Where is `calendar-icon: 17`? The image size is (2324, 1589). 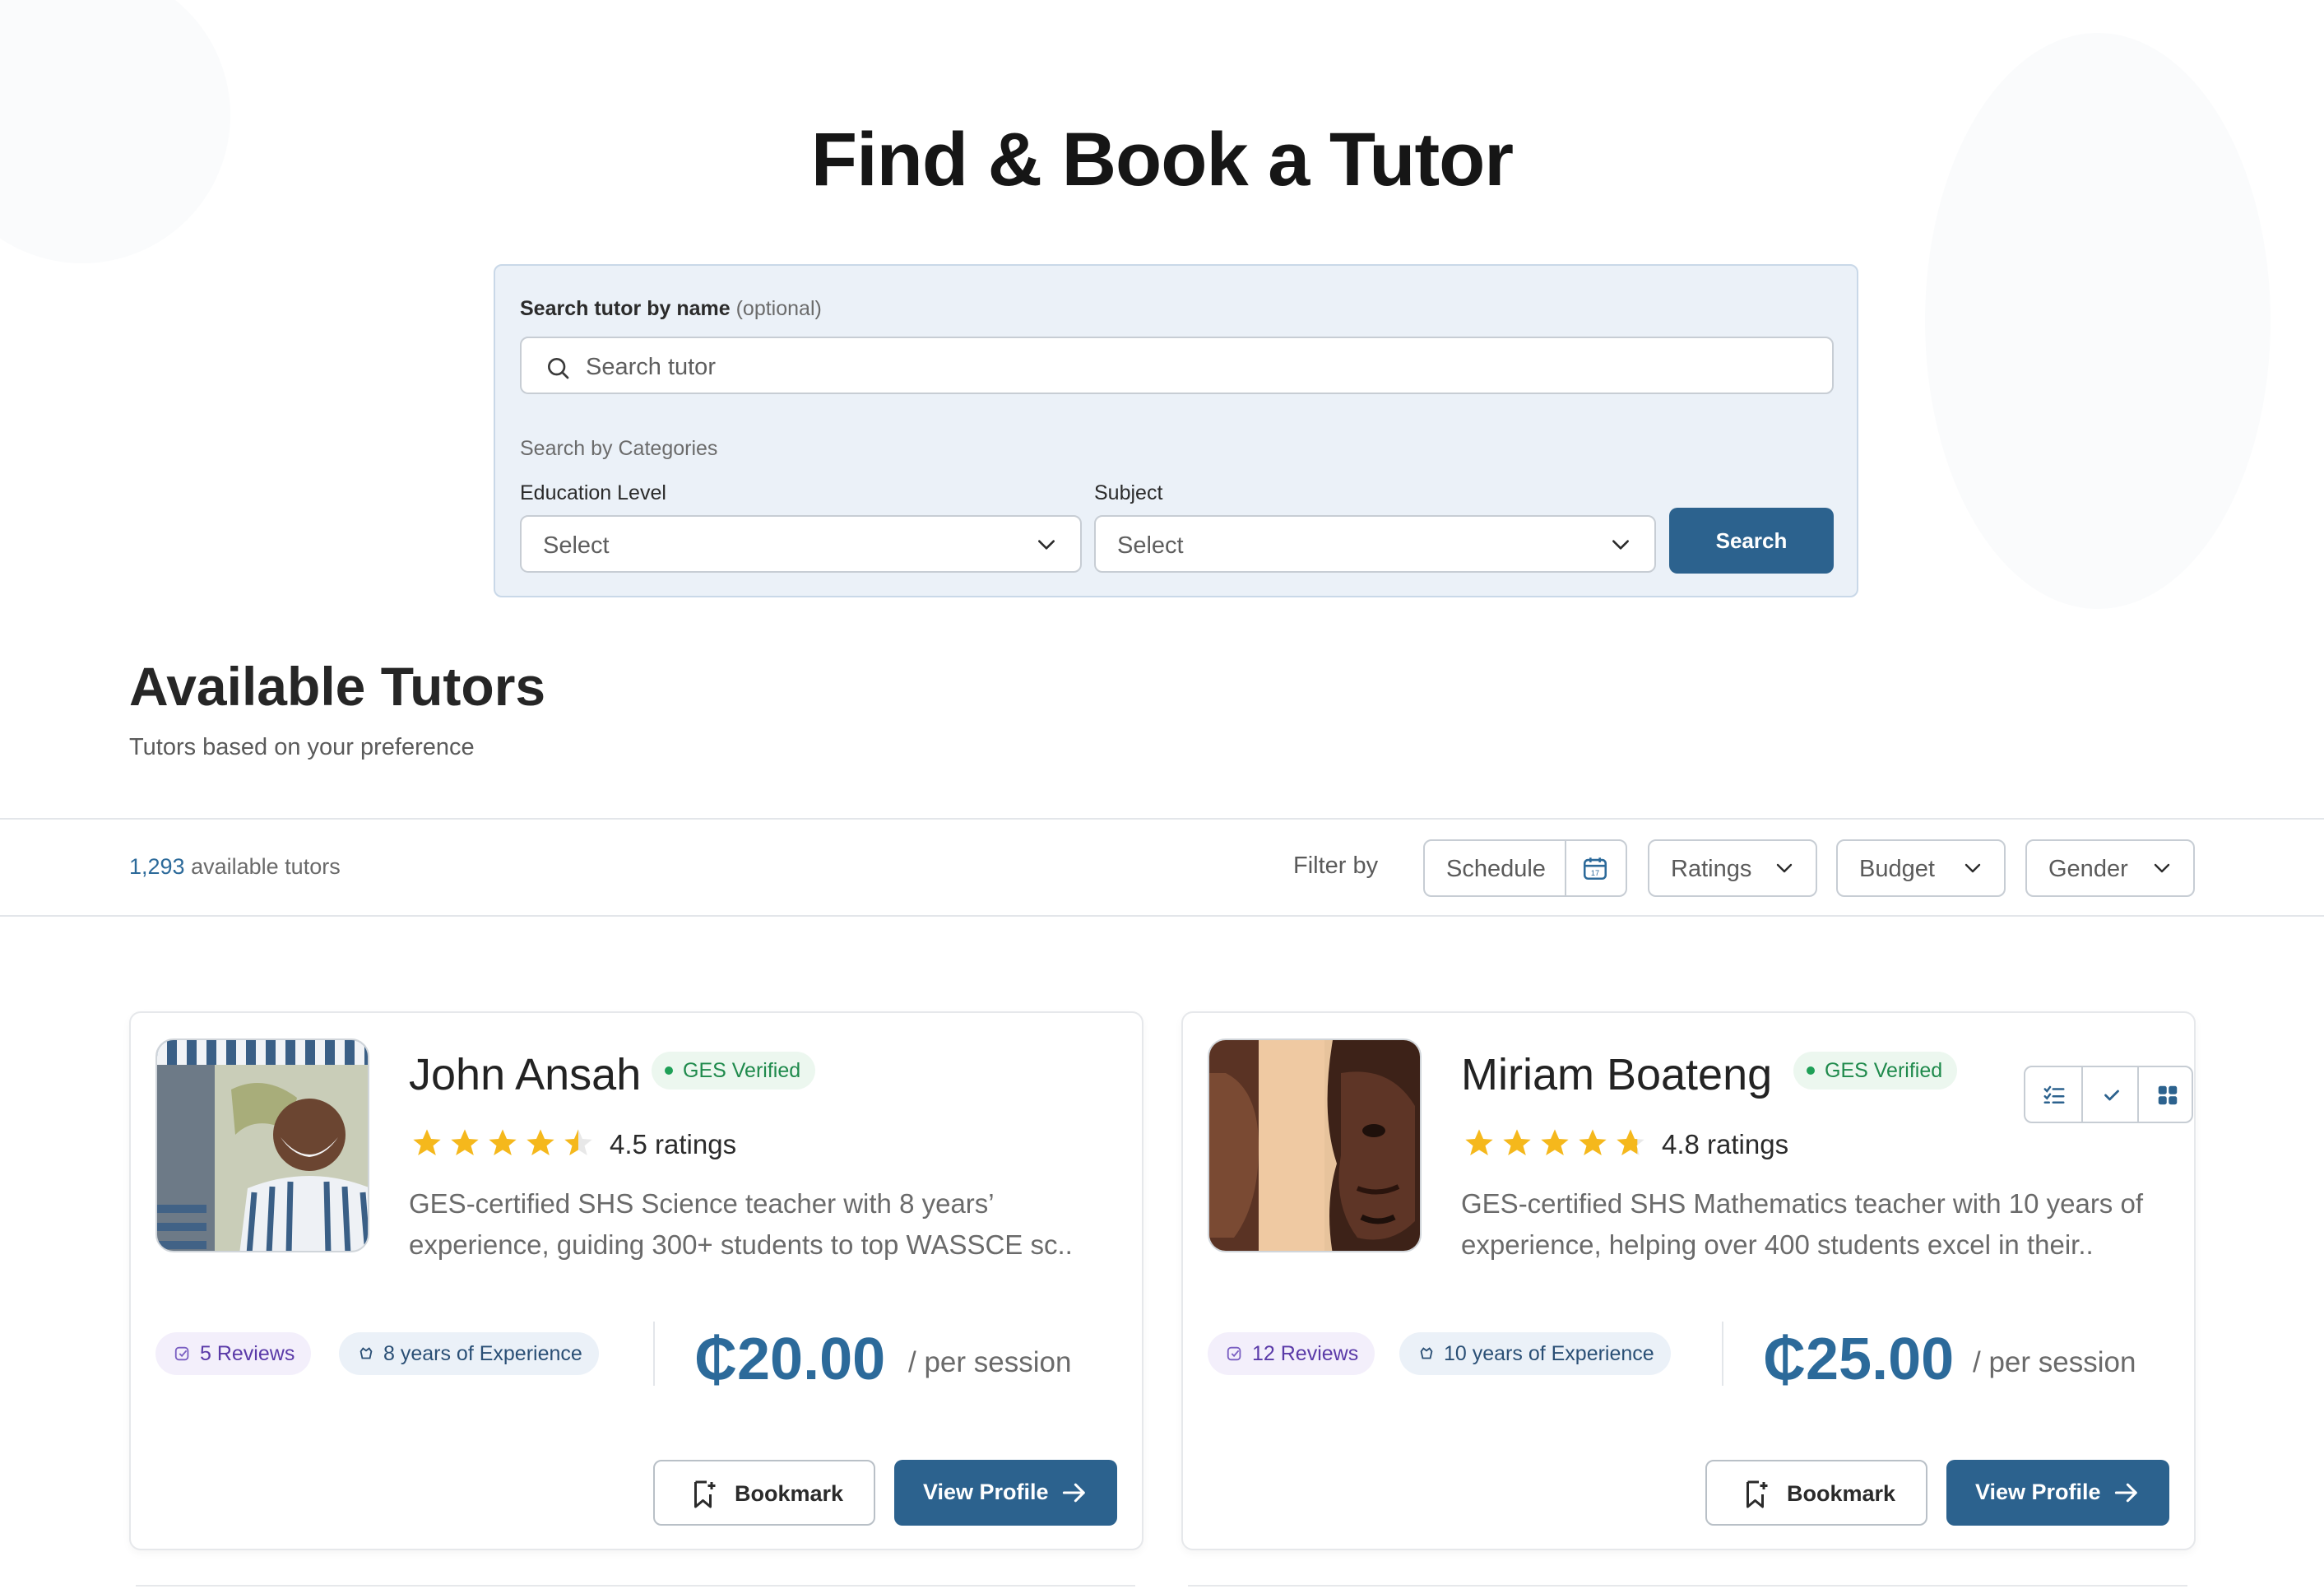 calendar-icon: 17 is located at coordinates (1595, 868).